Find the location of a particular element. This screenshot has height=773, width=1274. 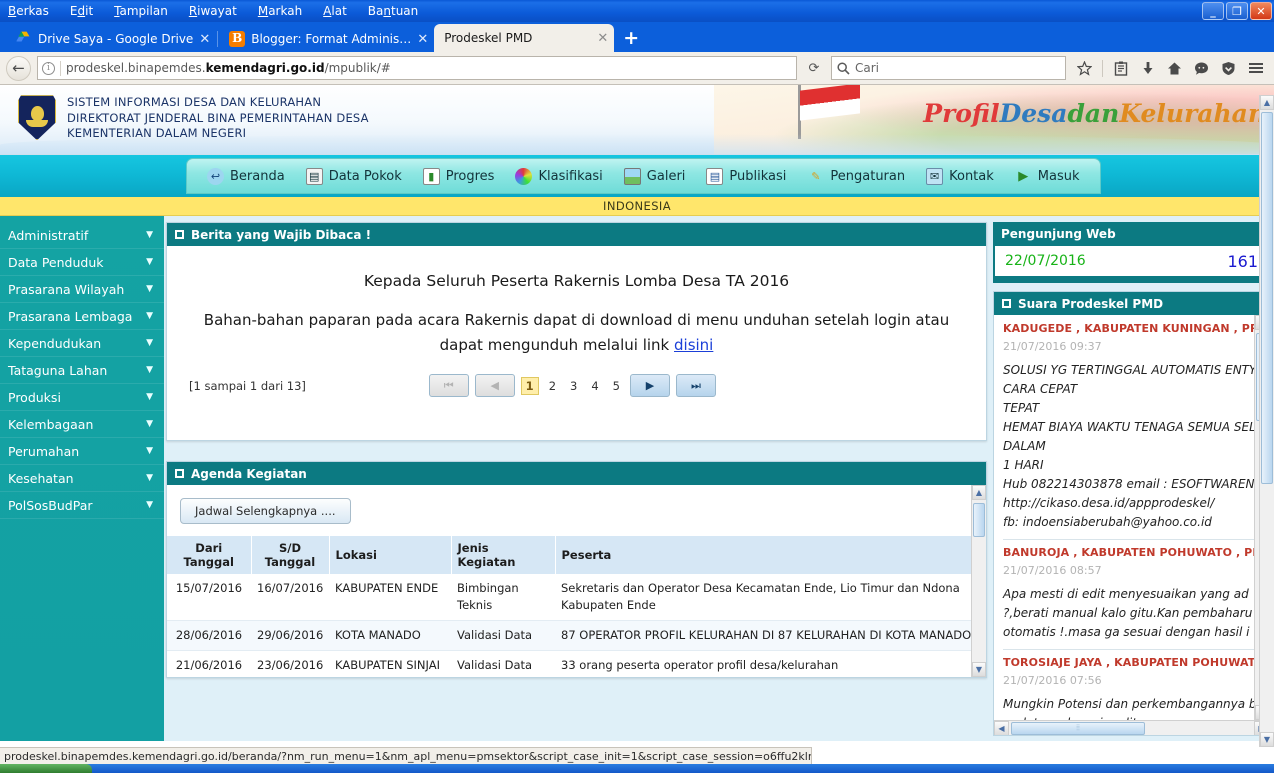

sidebar-item-perumahan: Perumahan ▼ is located at coordinates (82, 451).